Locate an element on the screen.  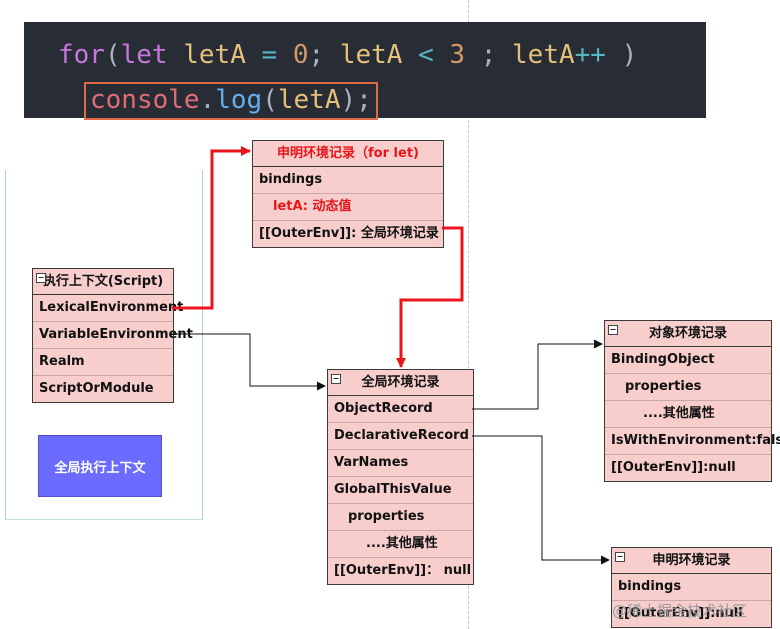
arrow-for-let-outer-to-global is located at coordinates (430, 297).